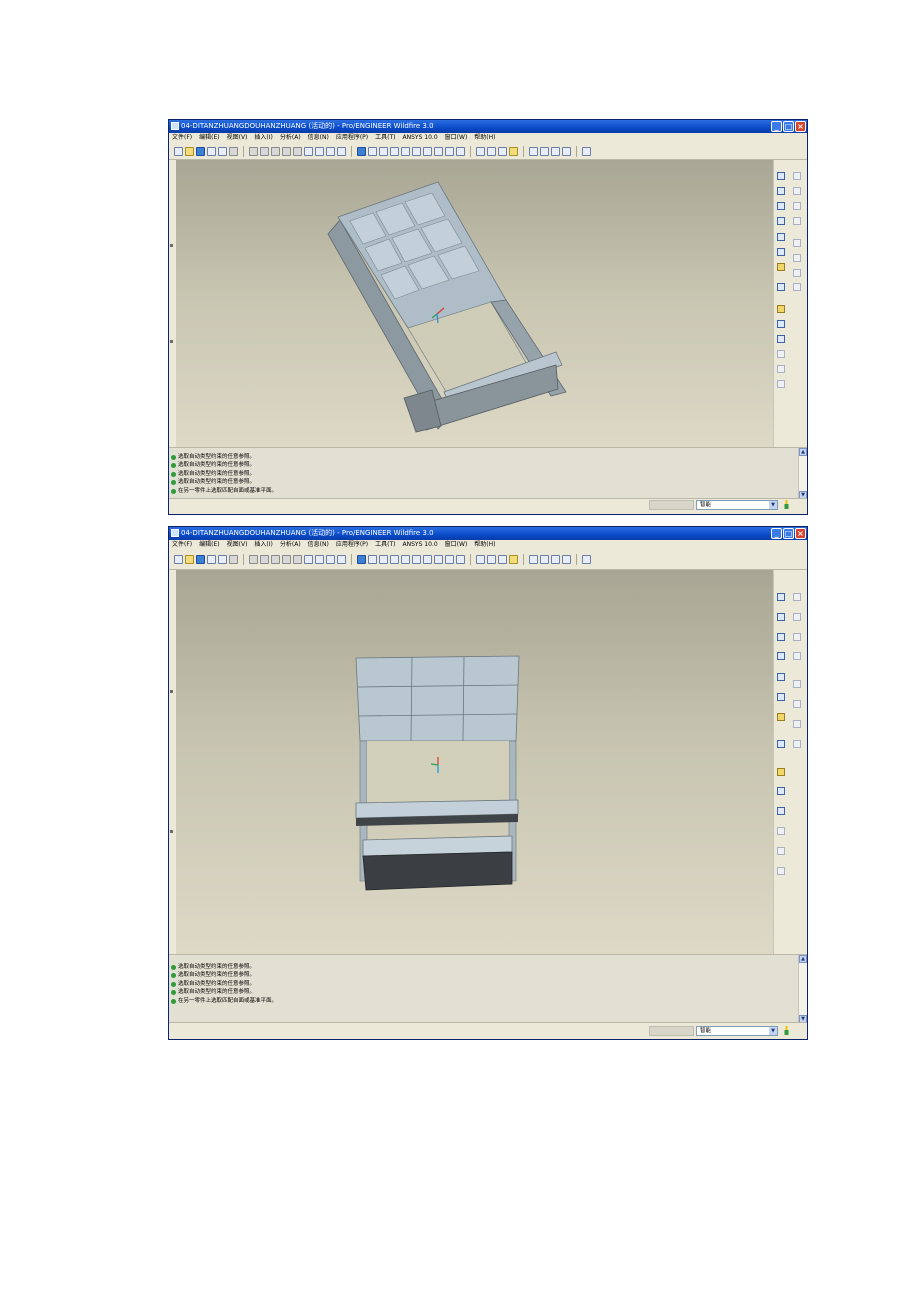  Describe the element at coordinates (797, 617) in the screenshot. I see `revolve-icon` at that location.